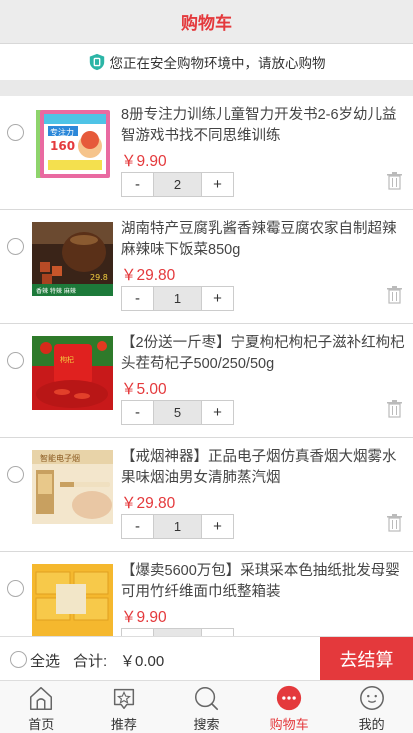  I want to click on svg-text: 160, so click(62, 146).